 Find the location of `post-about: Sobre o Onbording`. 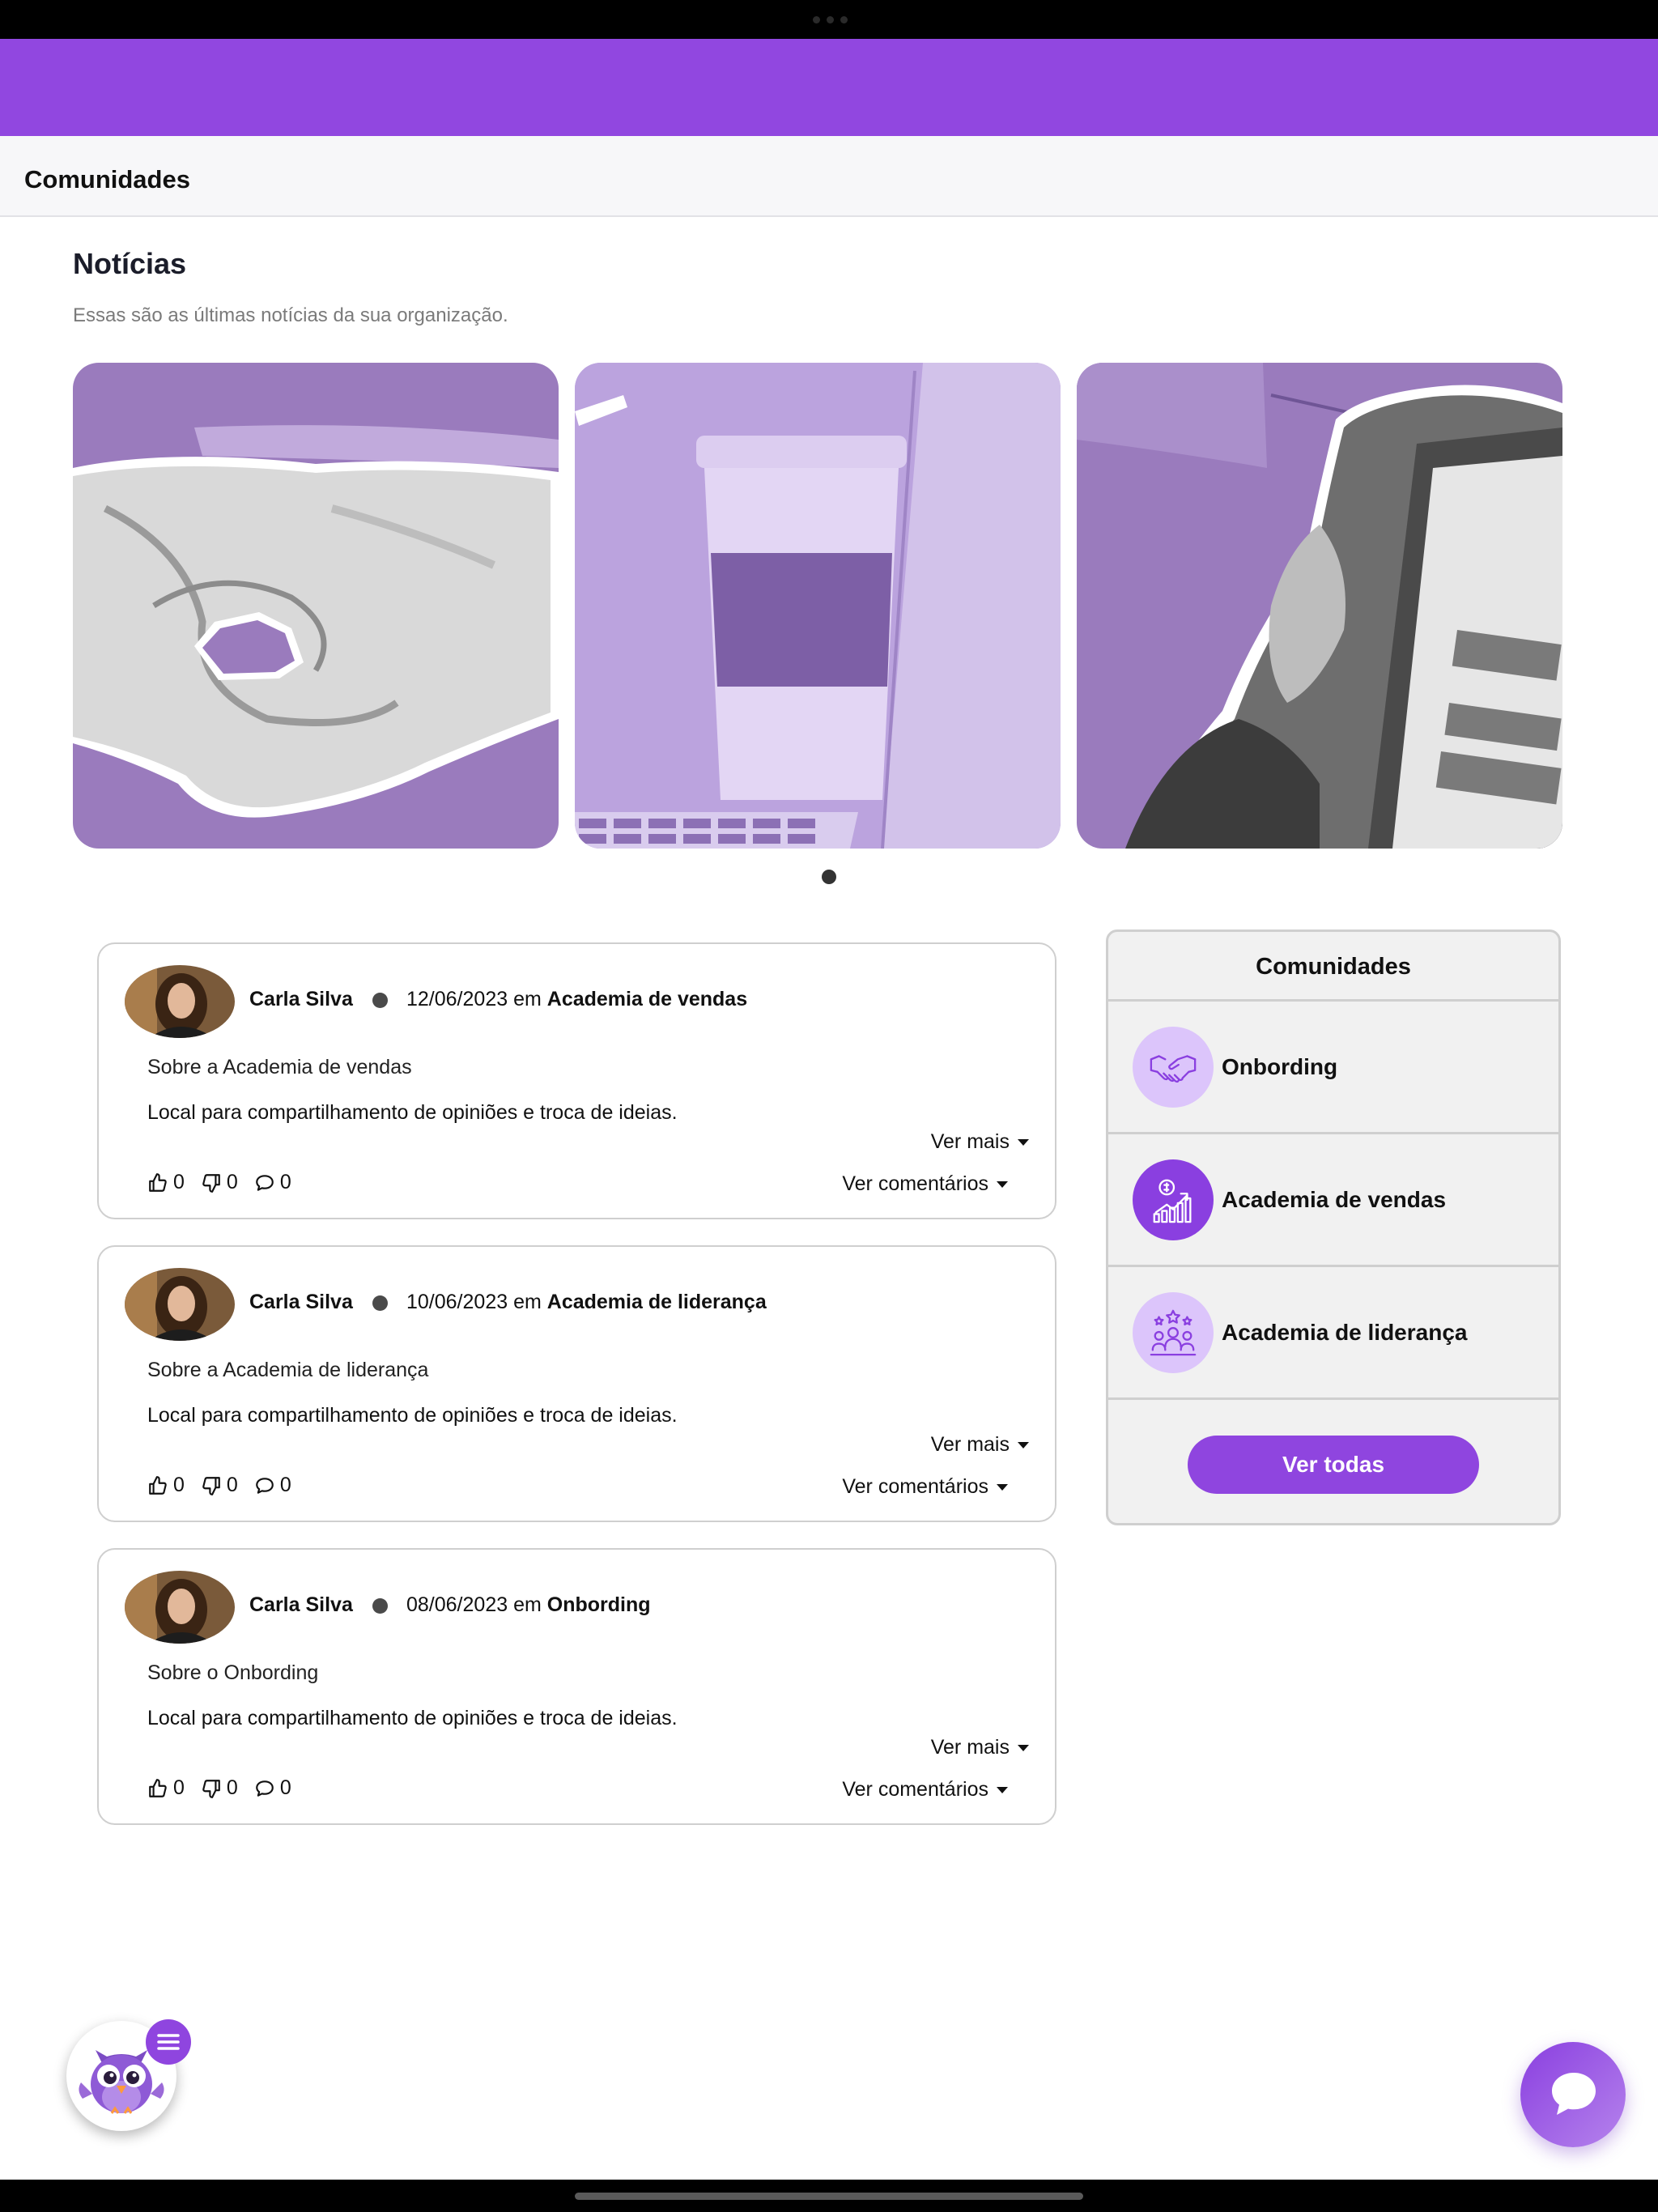

post-about: Sobre o Onbording is located at coordinates (233, 1673).